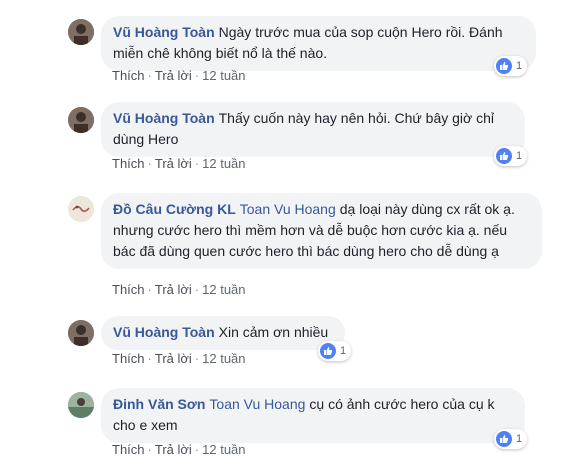 The height and width of the screenshot is (472, 568). What do you see at coordinates (273, 332) in the screenshot?
I see `comment-text: Xin cảm ơn nhiều` at bounding box center [273, 332].